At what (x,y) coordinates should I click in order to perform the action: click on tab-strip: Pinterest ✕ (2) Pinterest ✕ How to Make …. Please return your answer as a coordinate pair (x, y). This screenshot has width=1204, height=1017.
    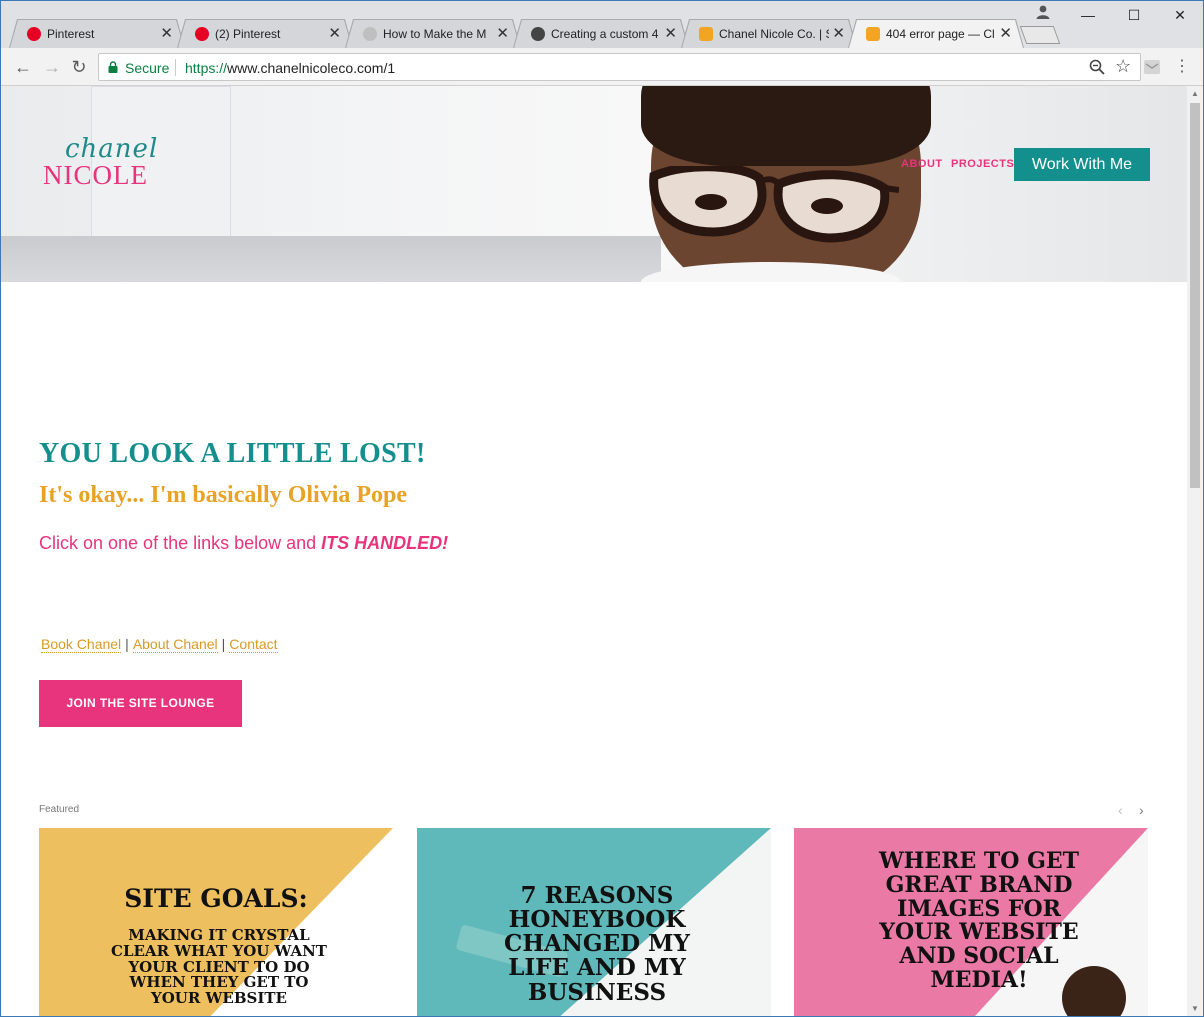
    Looking at the image, I should click on (602, 24).